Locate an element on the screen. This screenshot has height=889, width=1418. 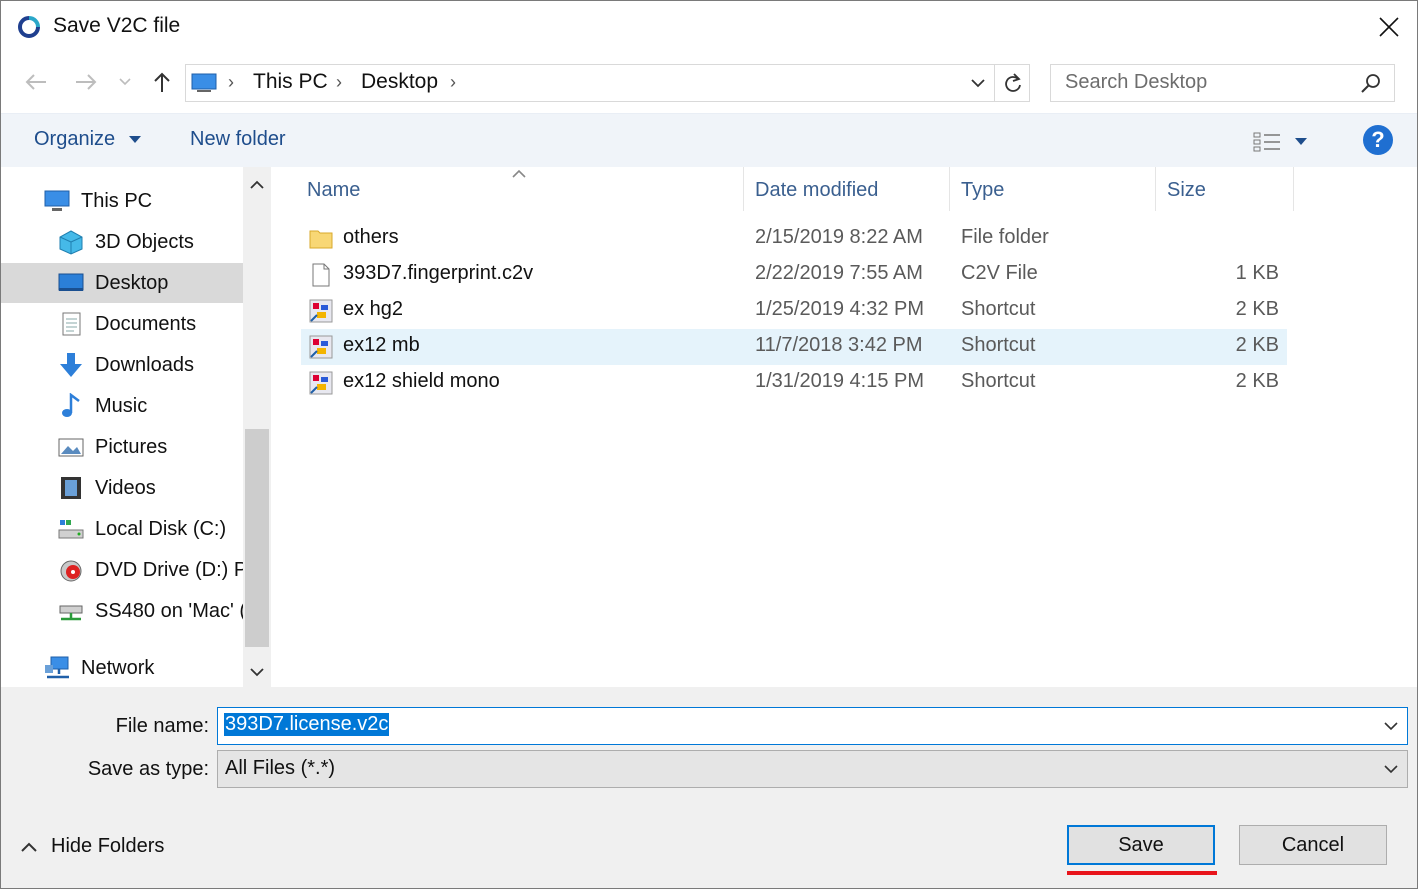
scroll-up-button is located at coordinates (257, 184).